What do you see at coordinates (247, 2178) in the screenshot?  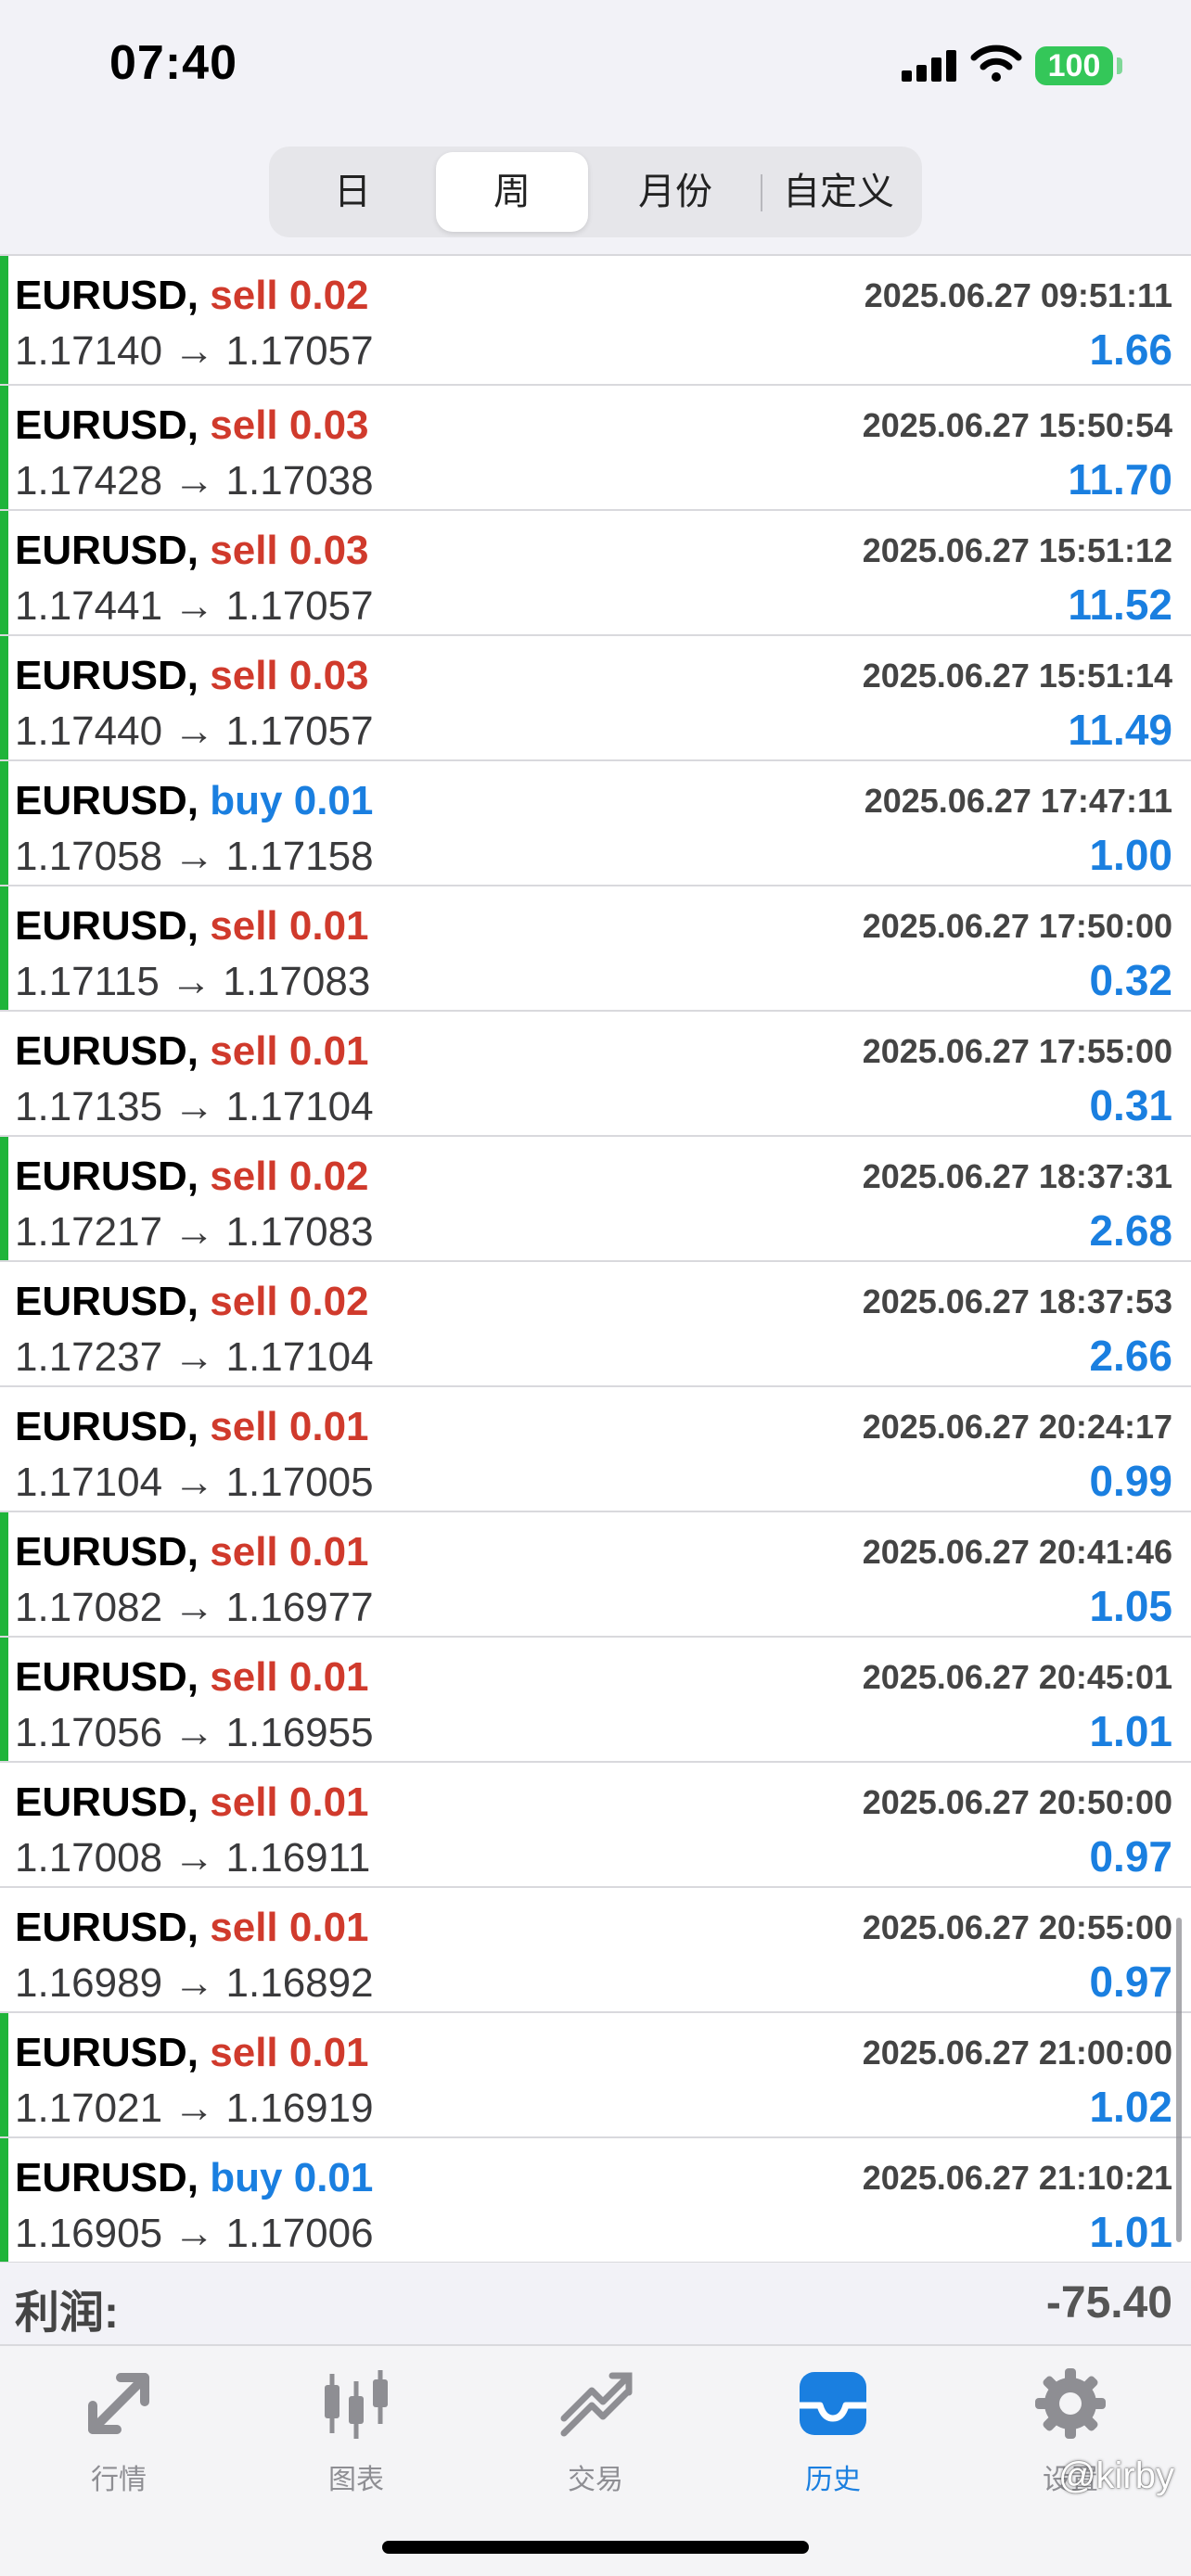 I see `trade-side: buy` at bounding box center [247, 2178].